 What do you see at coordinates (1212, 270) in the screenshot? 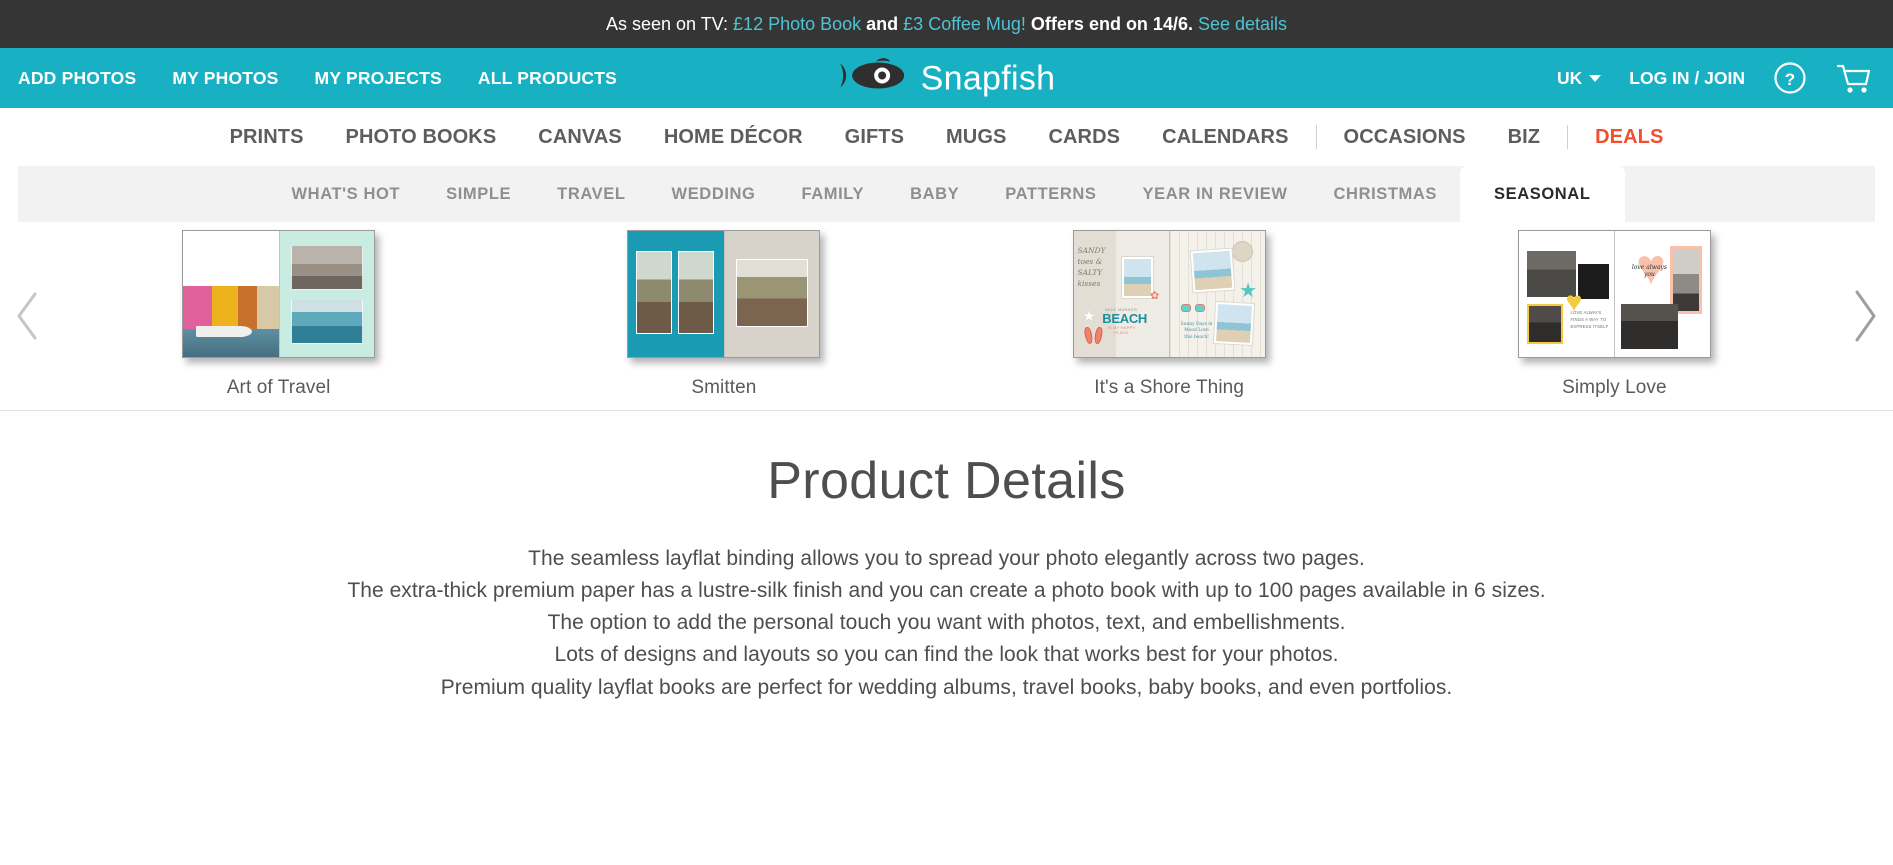
I see `polaroid-photo-beach` at bounding box center [1212, 270].